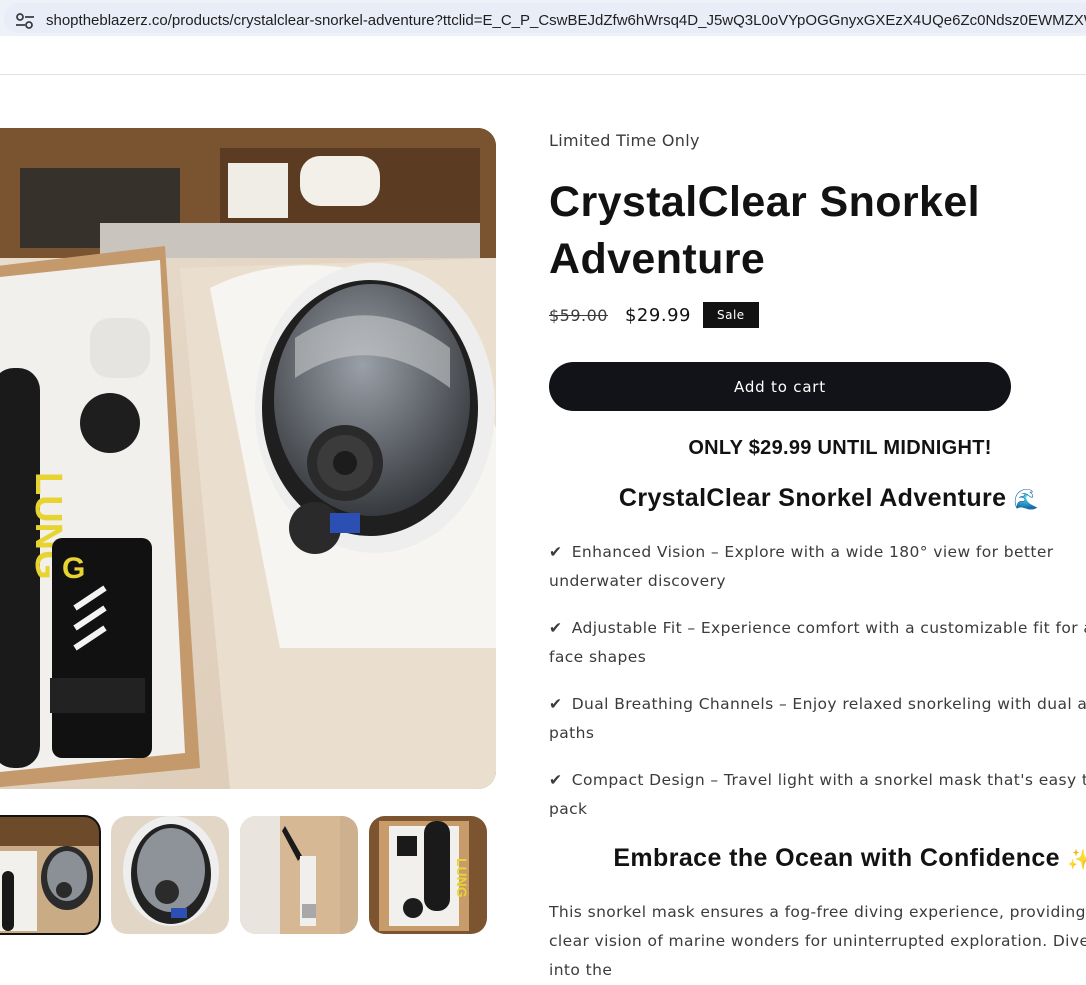 The height and width of the screenshot is (985, 1086). What do you see at coordinates (1026, 499) in the screenshot?
I see `wave-icon: 🌊` at bounding box center [1026, 499].